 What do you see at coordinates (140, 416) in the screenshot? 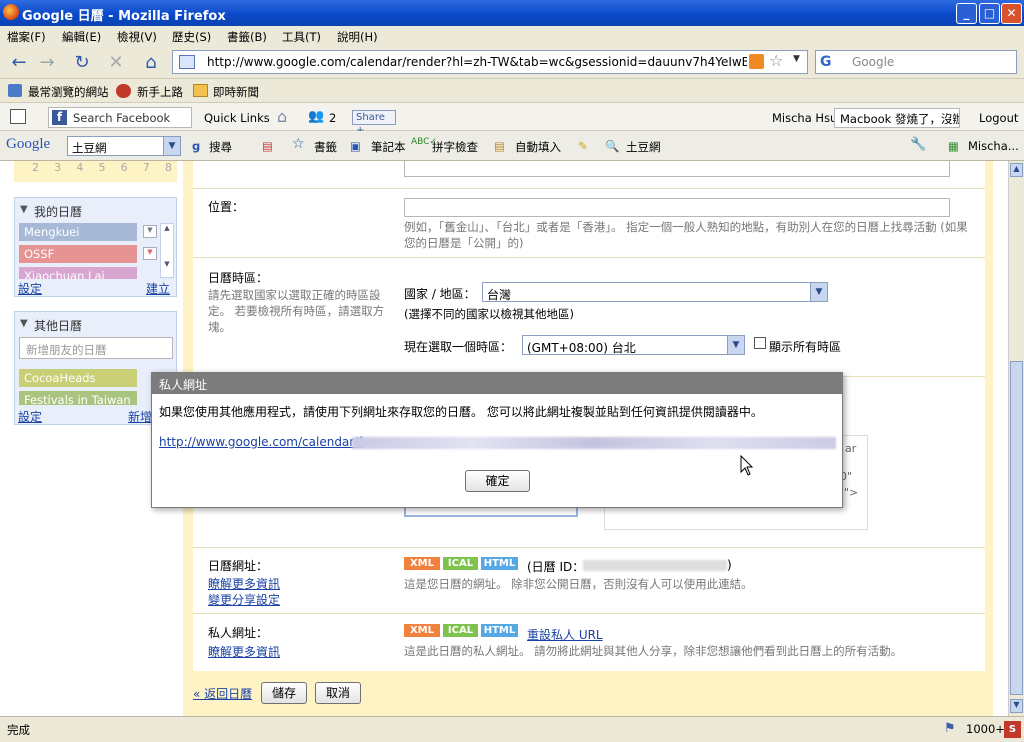
I see `add-calendar-link: 新增` at bounding box center [140, 416].